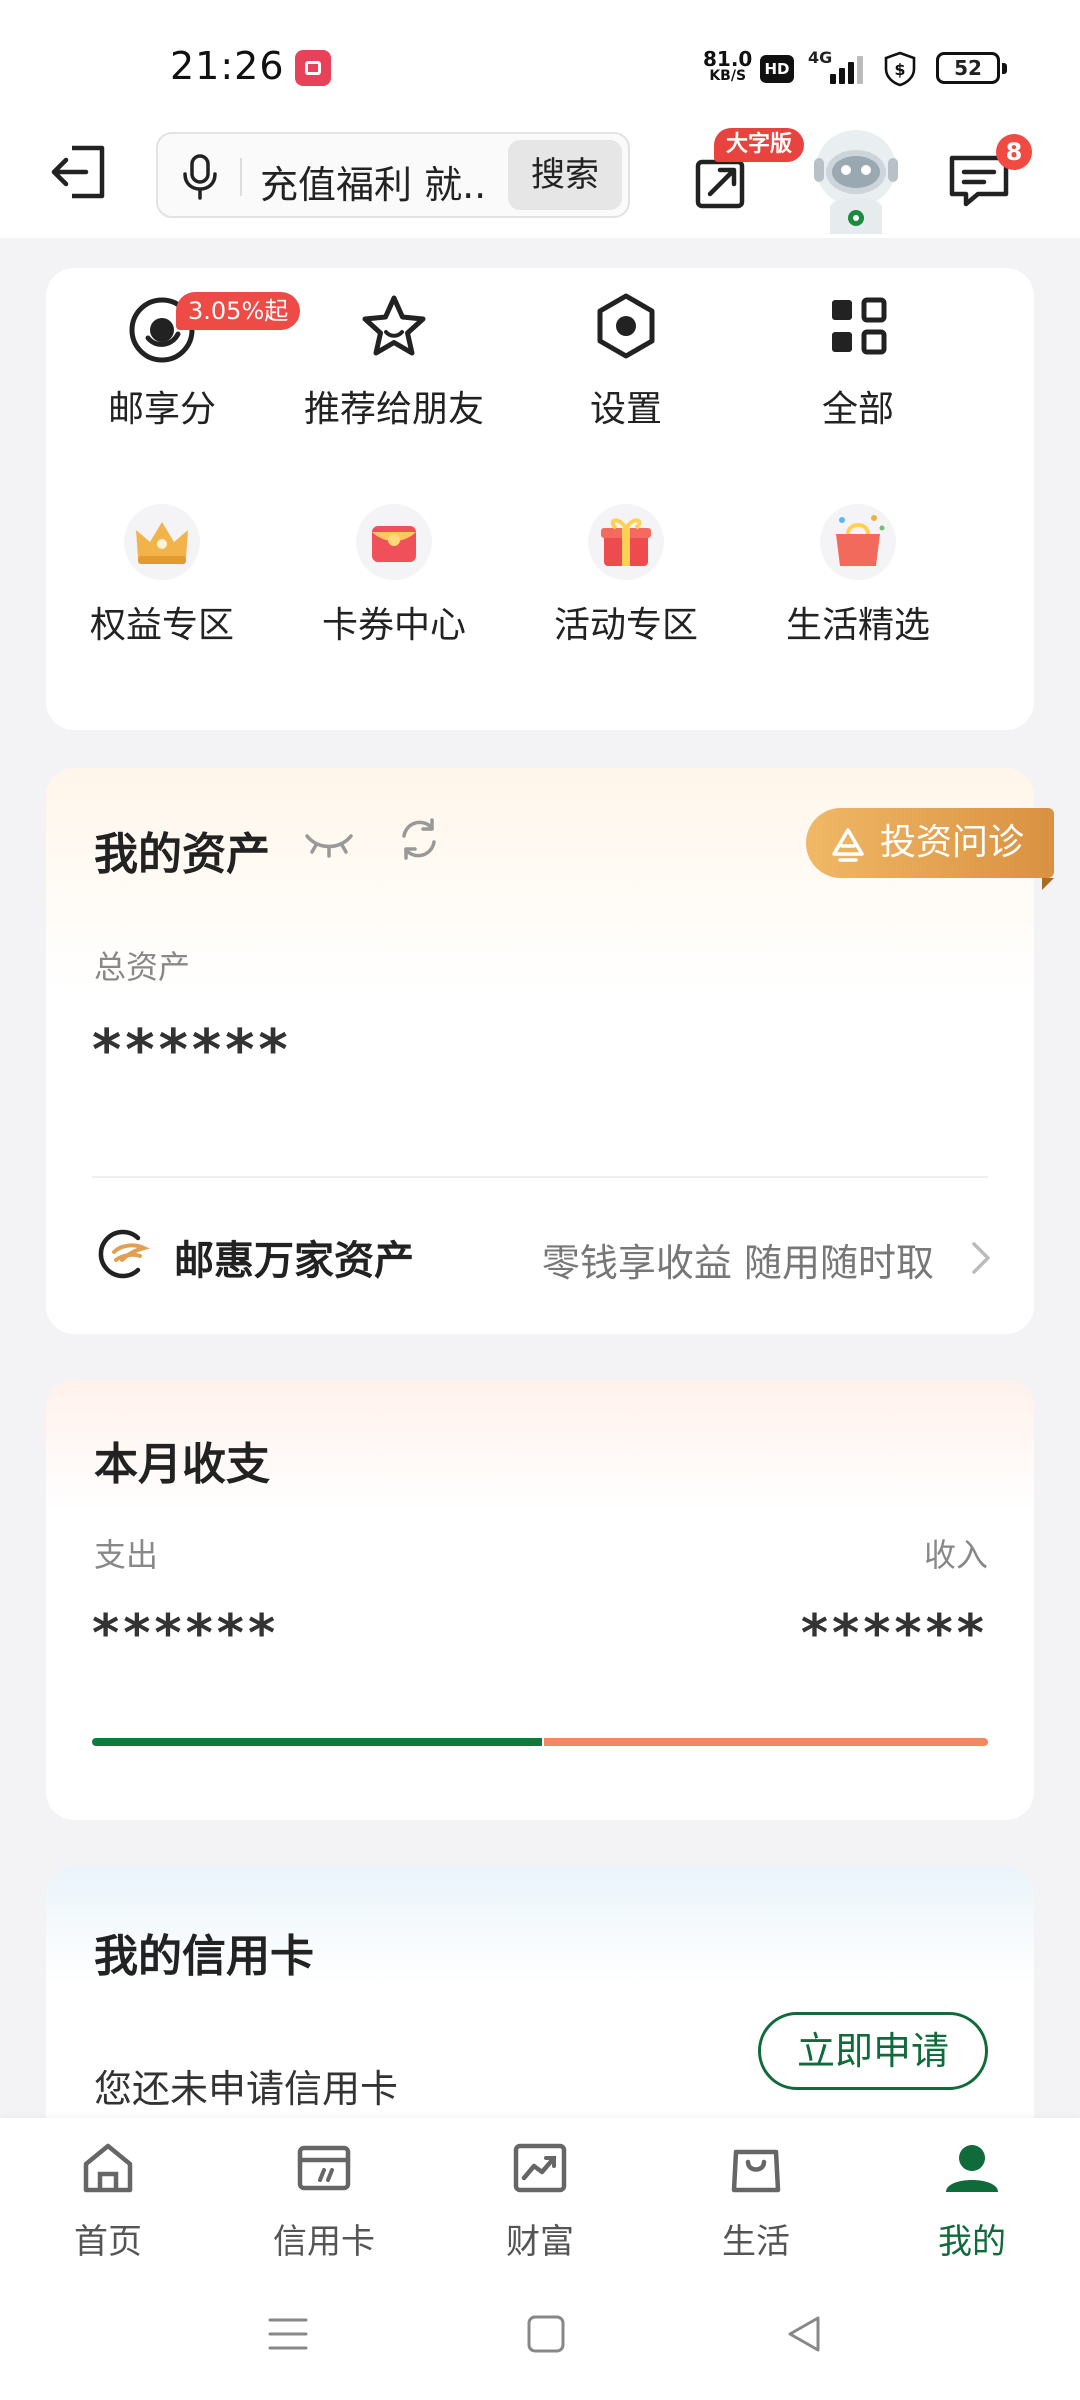 The height and width of the screenshot is (2400, 1080). I want to click on bottom-tab-bar: 首页 信用卡 财富 生活 我的, so click(540, 2193).